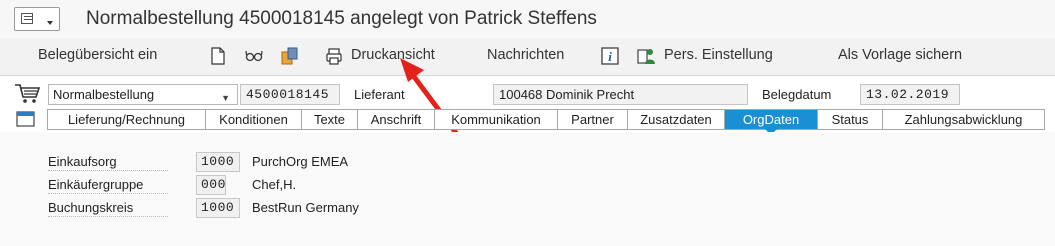 The width and height of the screenshot is (1055, 246). I want to click on tab-address: Anschrift, so click(396, 119).